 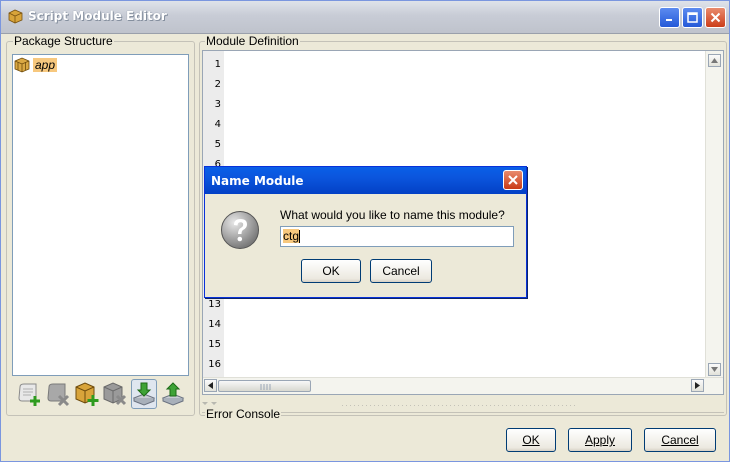 I want to click on cancel-button: Cancel, so click(x=680, y=440).